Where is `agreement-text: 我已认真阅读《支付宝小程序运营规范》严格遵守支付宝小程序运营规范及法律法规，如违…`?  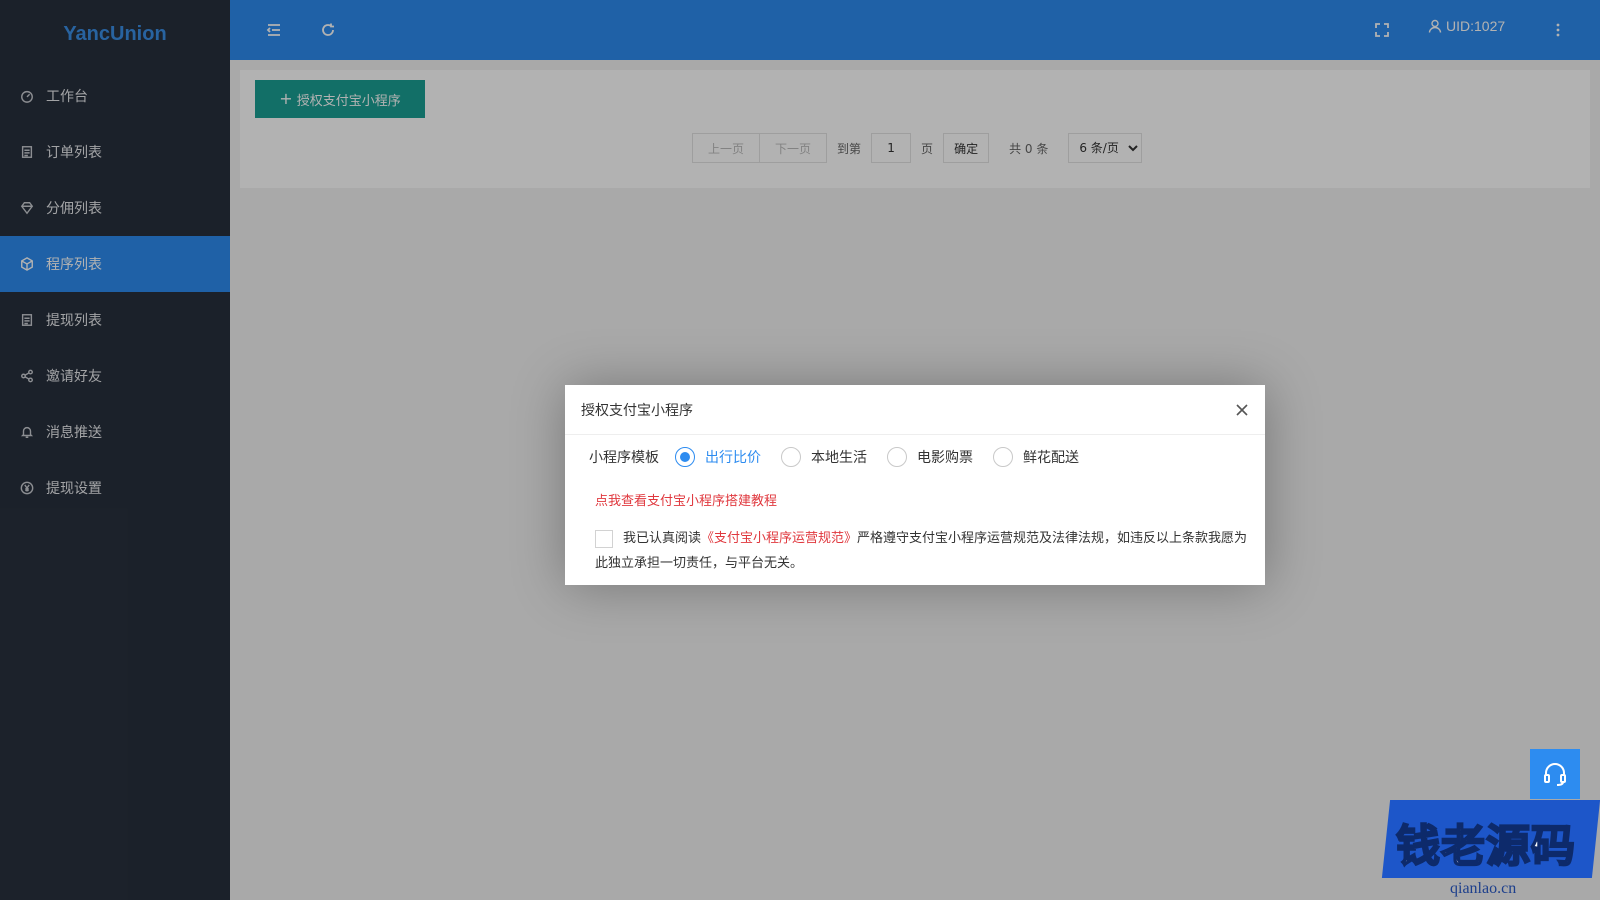 agreement-text: 我已认真阅读《支付宝小程序运营规范》严格遵守支付宝小程序运营规范及法律法规，如违… is located at coordinates (926, 551).